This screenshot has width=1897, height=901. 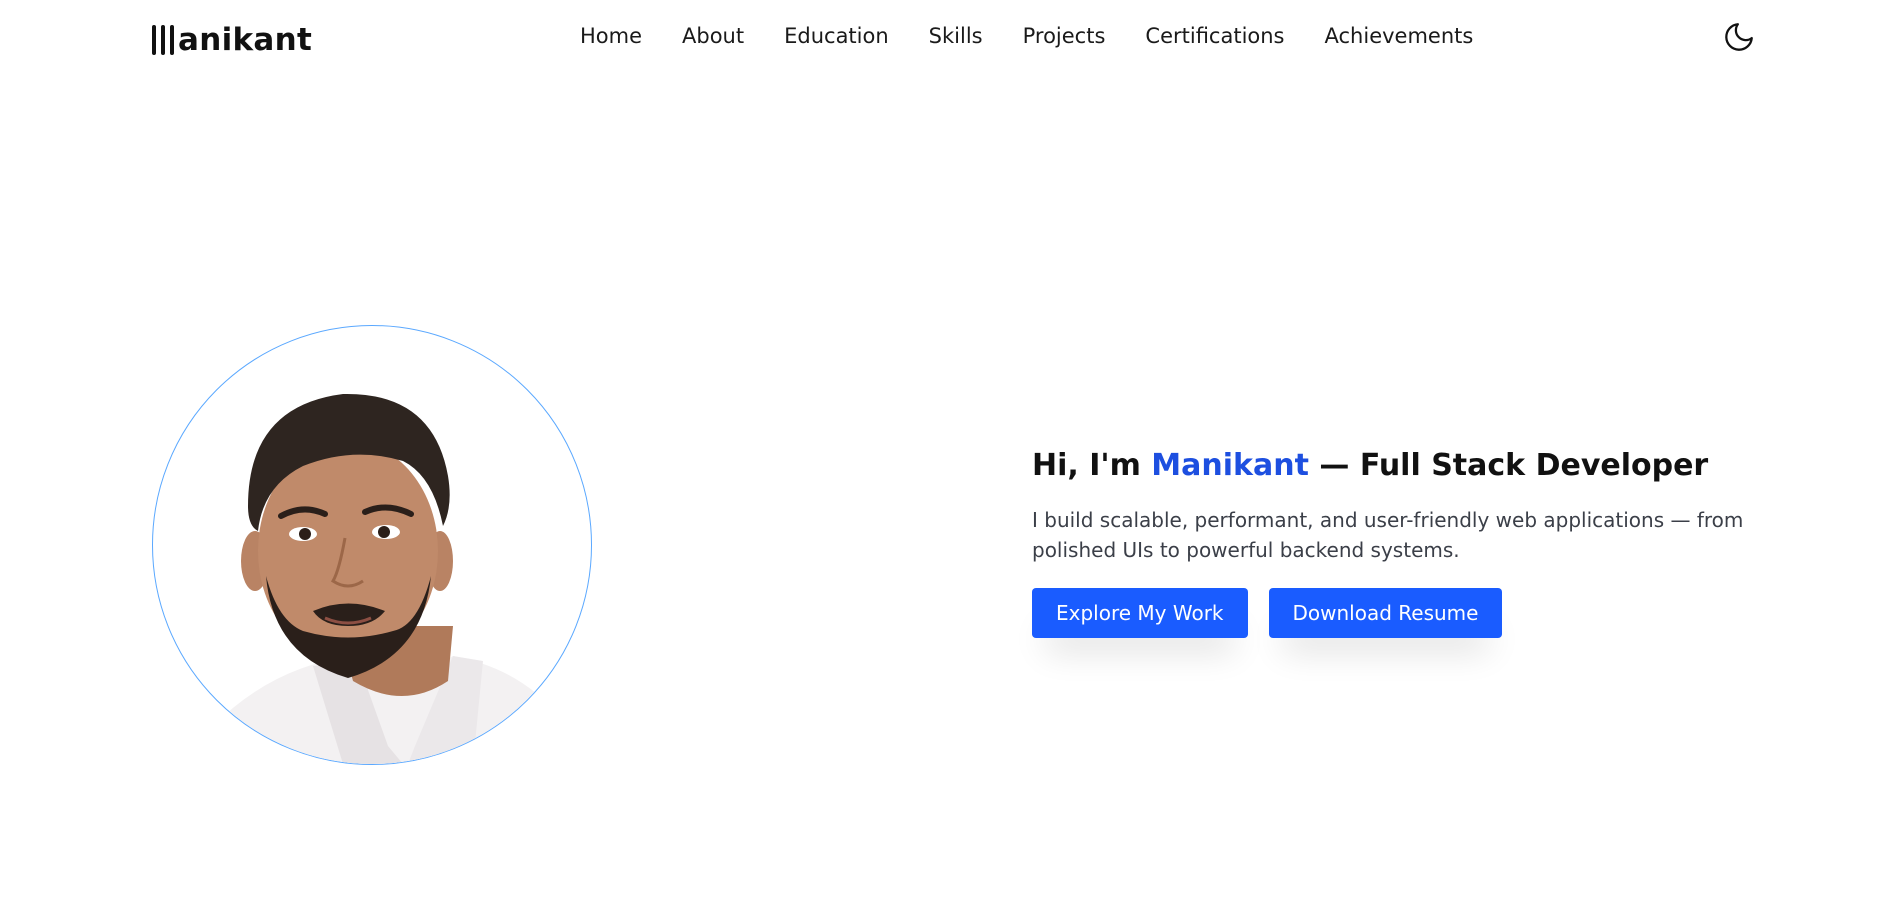 I want to click on nav-link-certifications: Certifications, so click(x=1214, y=36).